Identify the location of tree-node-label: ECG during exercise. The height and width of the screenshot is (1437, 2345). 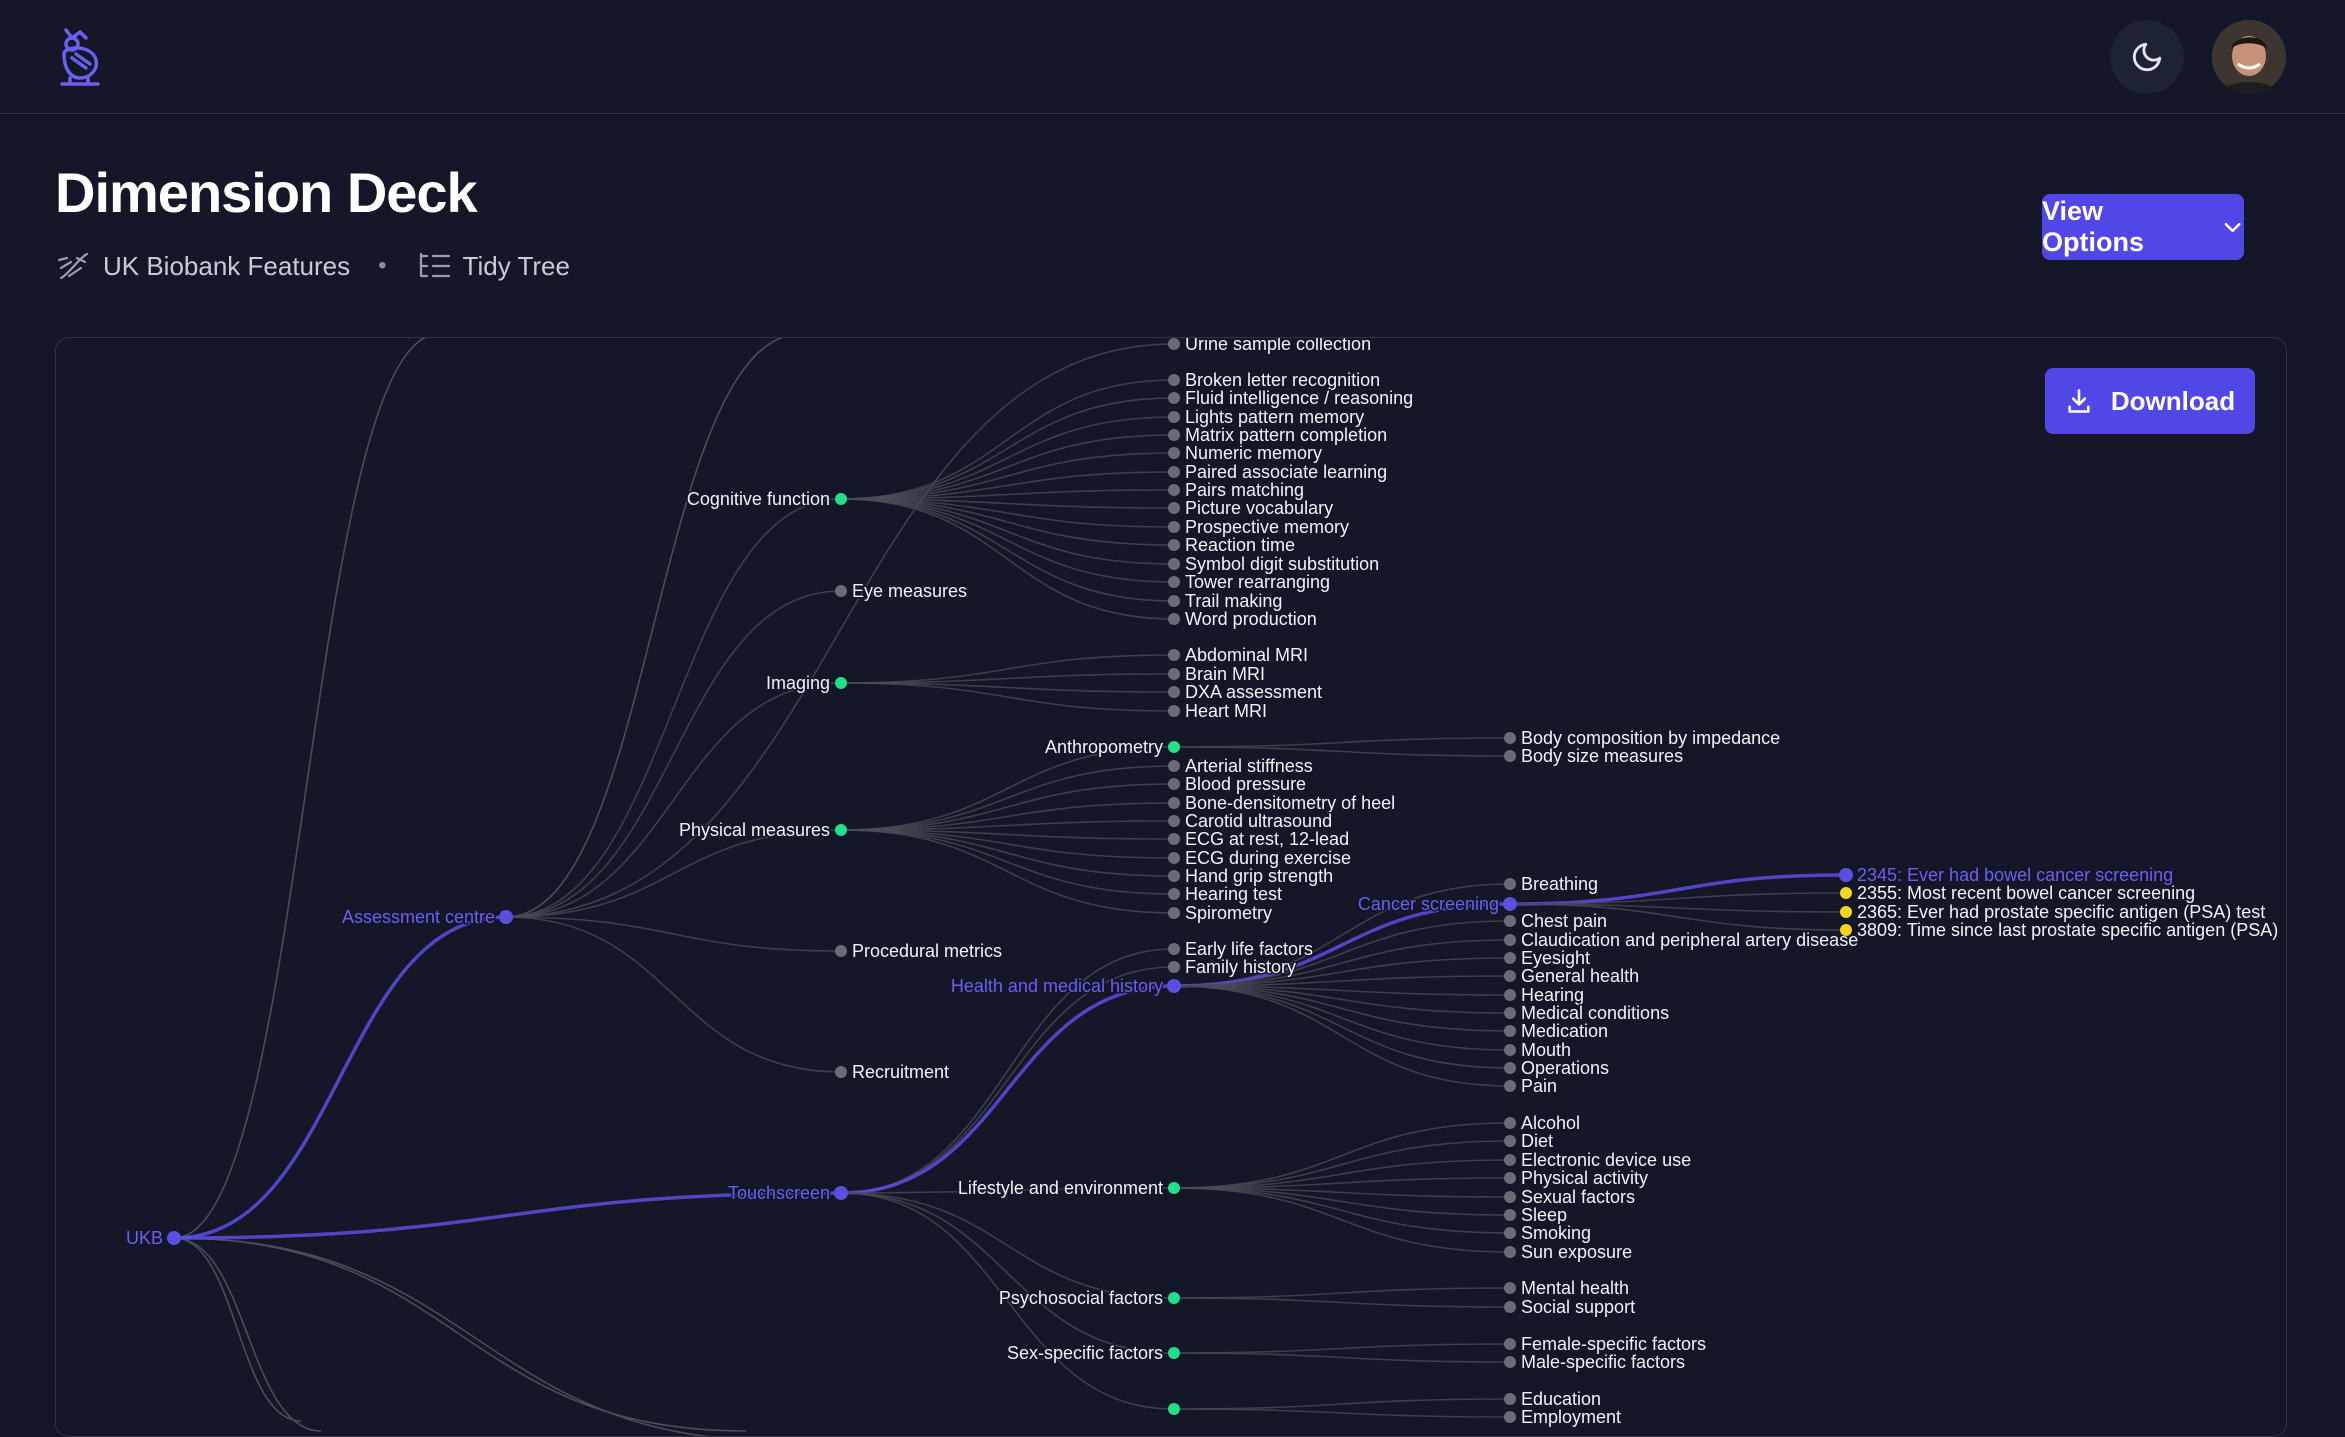
(1268, 858).